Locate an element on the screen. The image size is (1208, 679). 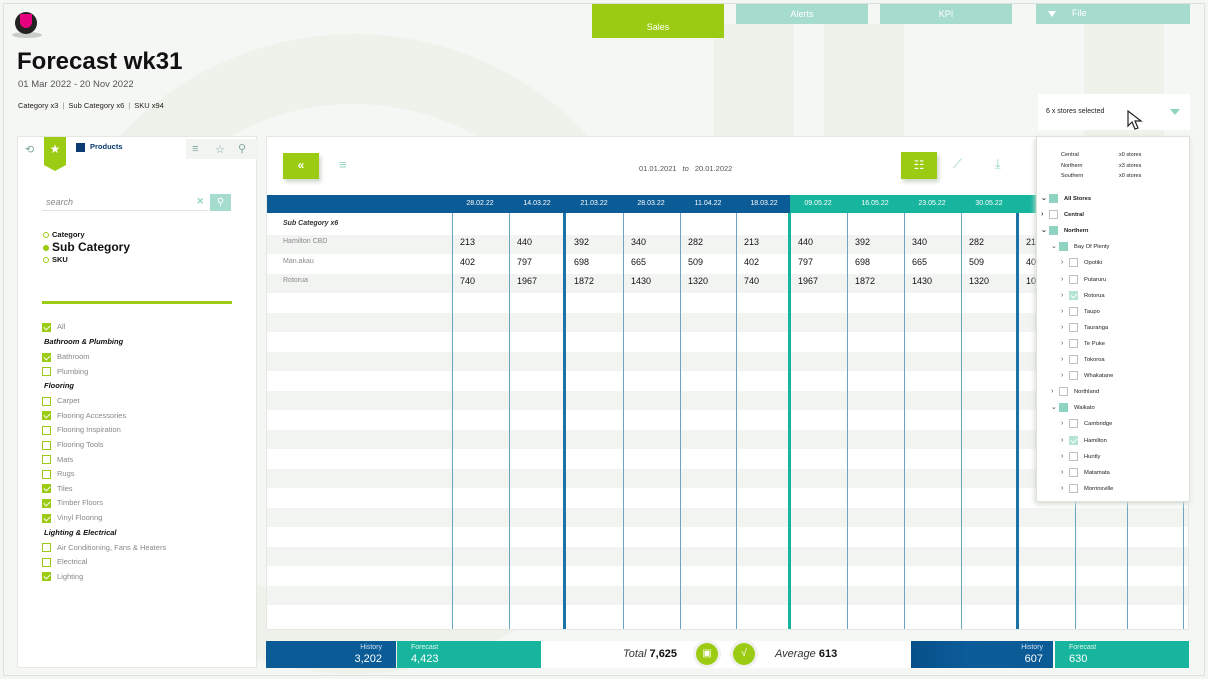
filter-checkbox: Vinyl Flooring is located at coordinates (72, 518).